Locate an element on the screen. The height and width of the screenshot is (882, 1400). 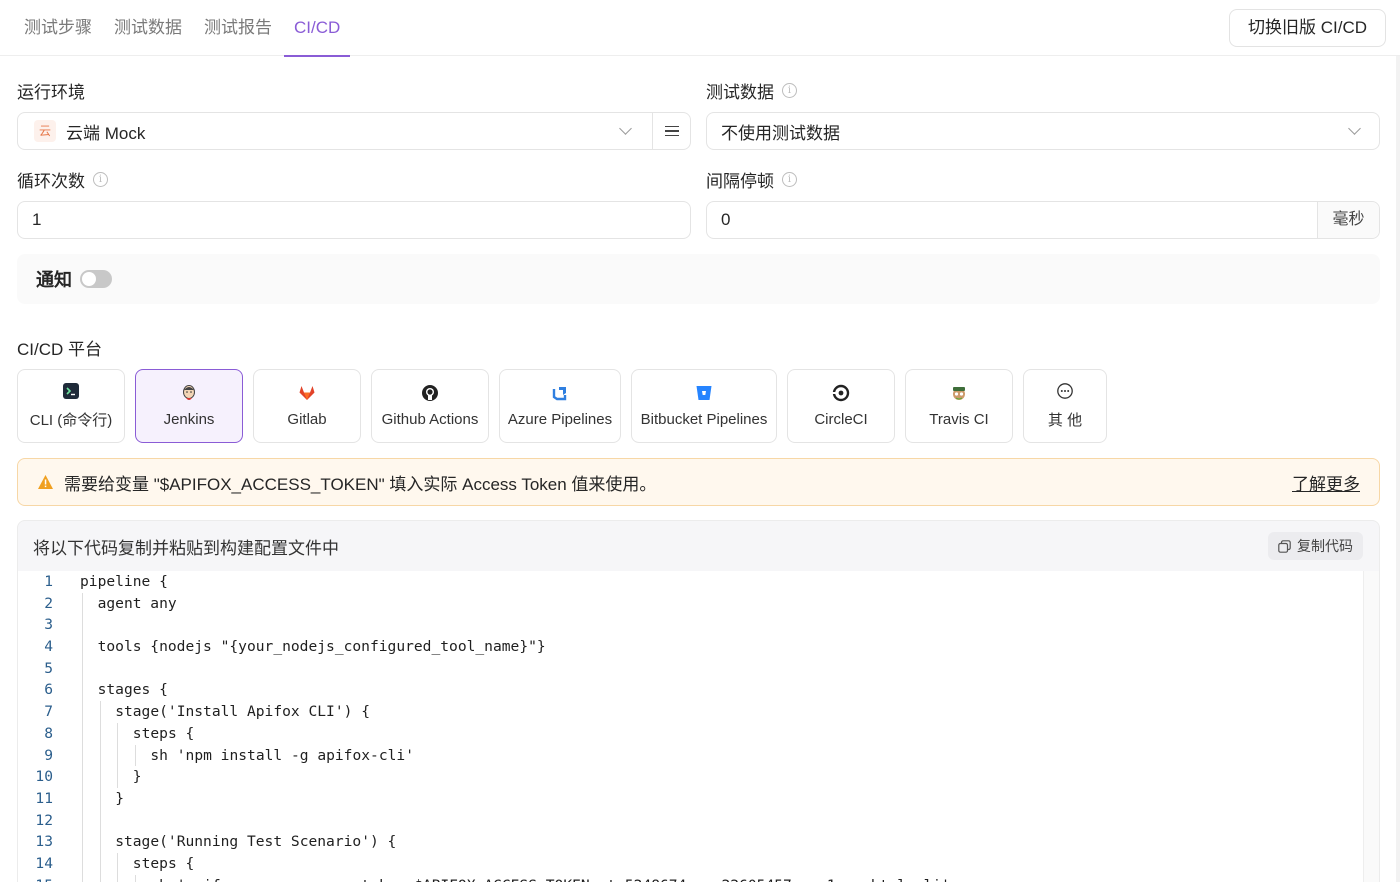
copy-code-button: 复制代码 is located at coordinates (1315, 546).